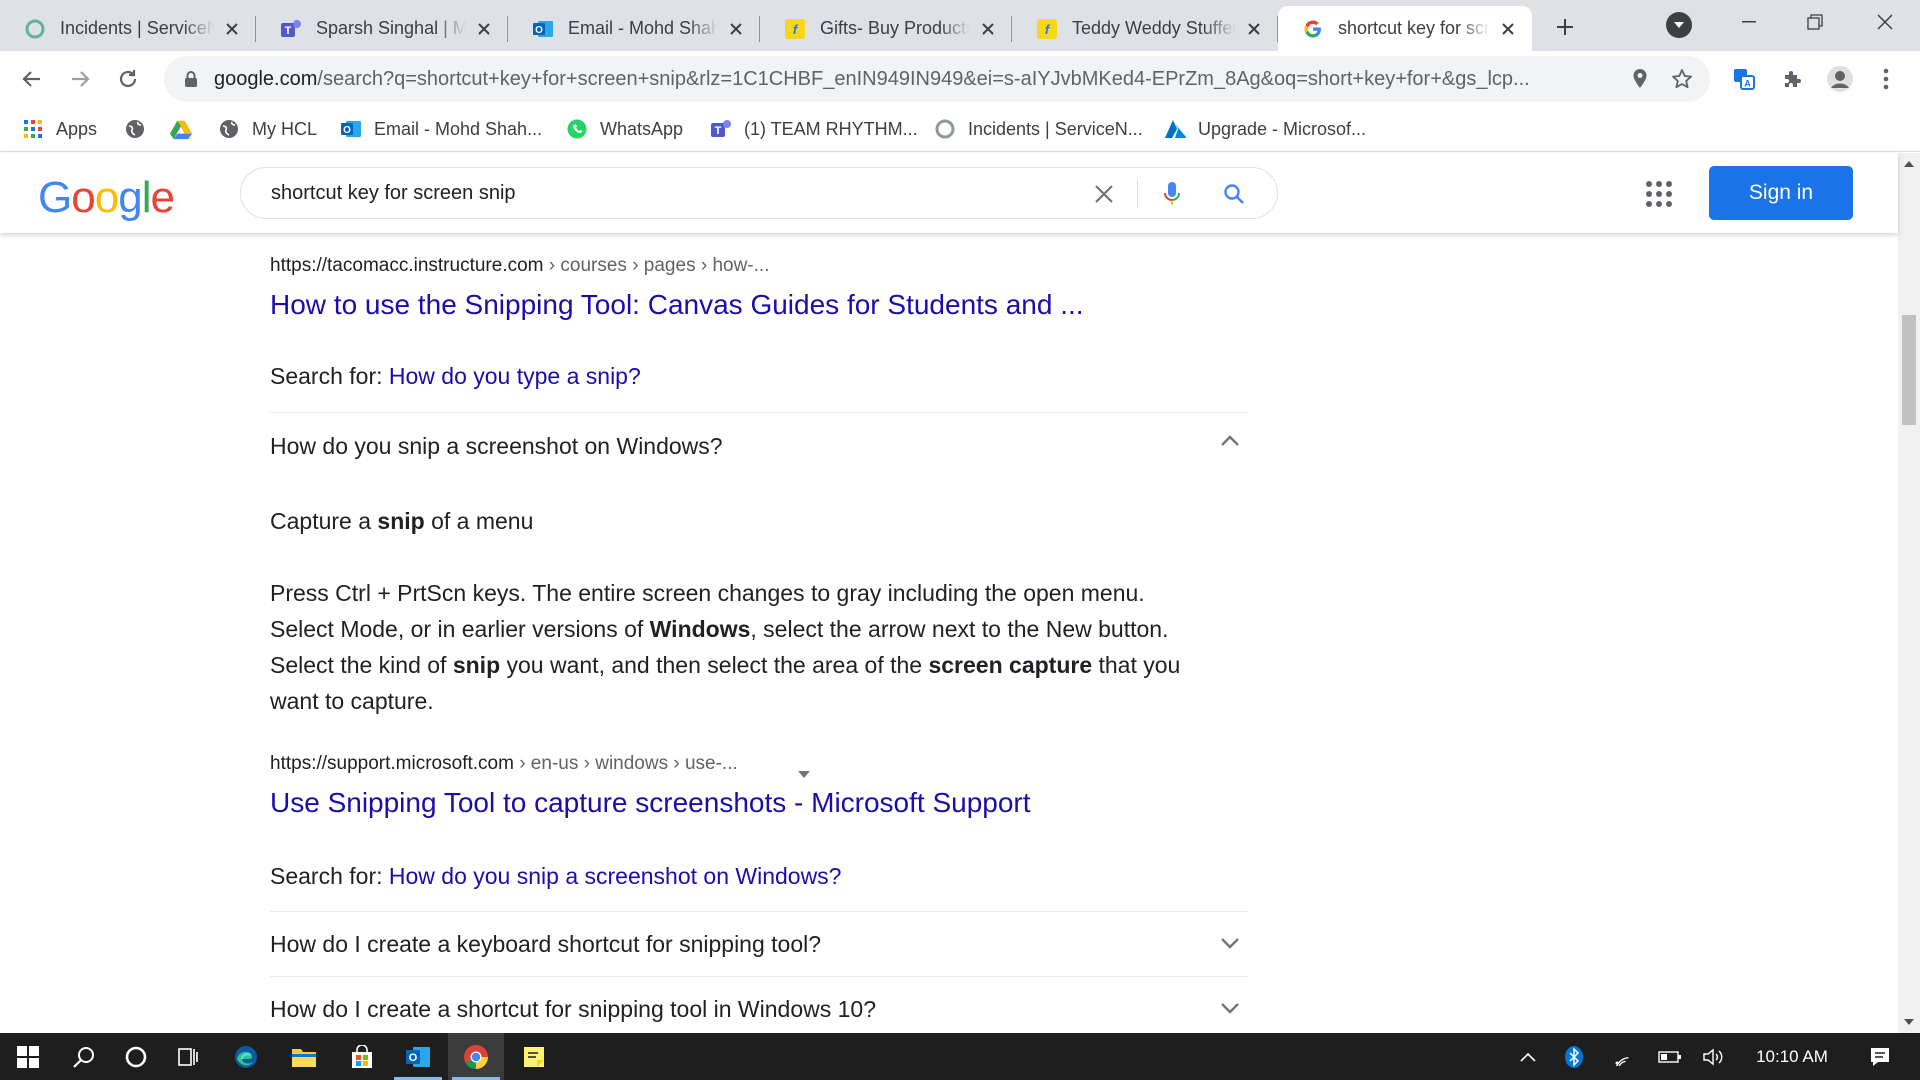  I want to click on file-explorer-icon, so click(304, 1056).